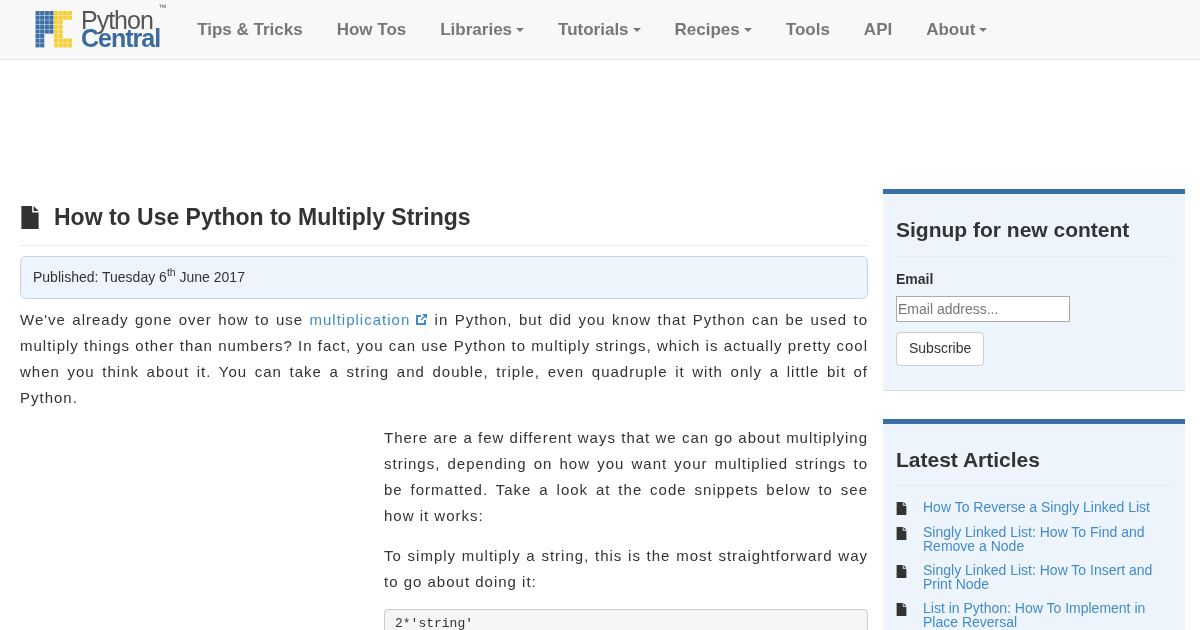 The width and height of the screenshot is (1200, 630). I want to click on article-title: How to Use Python to Multiply Strings, so click(262, 217).